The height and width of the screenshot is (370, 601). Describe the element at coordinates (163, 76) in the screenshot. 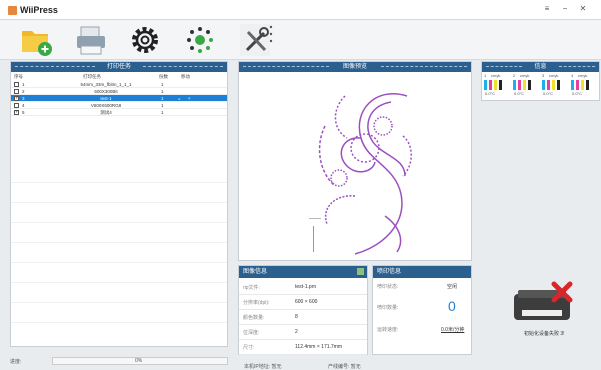

I see `col-count: 份数` at that location.